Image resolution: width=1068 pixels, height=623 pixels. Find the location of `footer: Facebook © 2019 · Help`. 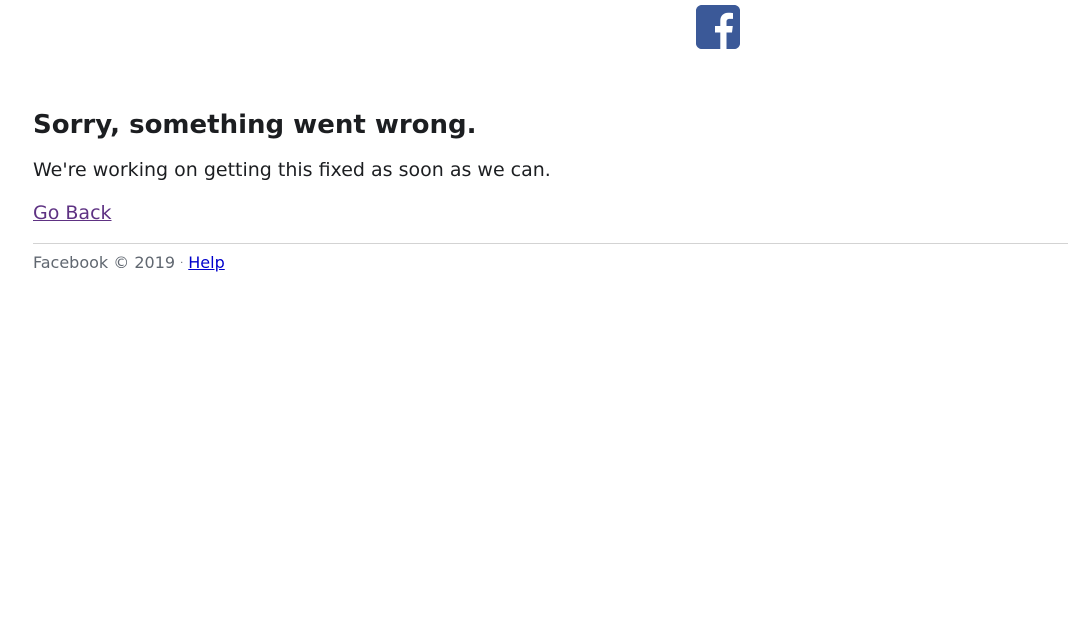

footer: Facebook © 2019 · Help is located at coordinates (550, 263).